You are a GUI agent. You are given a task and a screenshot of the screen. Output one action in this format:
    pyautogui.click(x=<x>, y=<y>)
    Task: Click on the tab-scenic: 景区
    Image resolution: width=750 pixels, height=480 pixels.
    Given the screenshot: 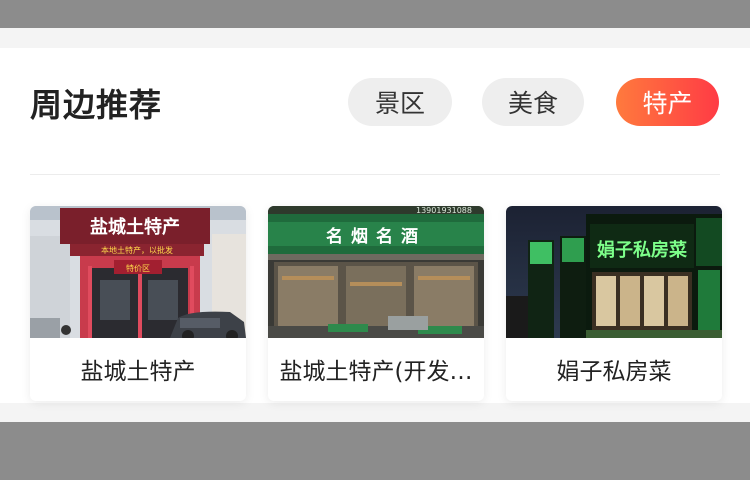 What is the action you would take?
    pyautogui.click(x=400, y=102)
    